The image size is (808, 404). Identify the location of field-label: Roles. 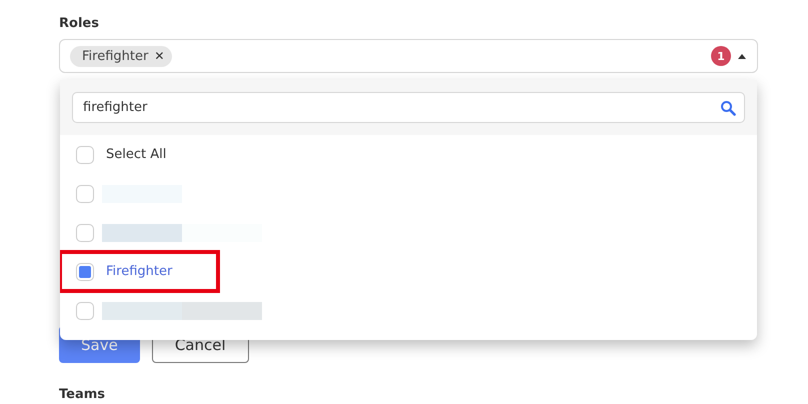
(79, 23).